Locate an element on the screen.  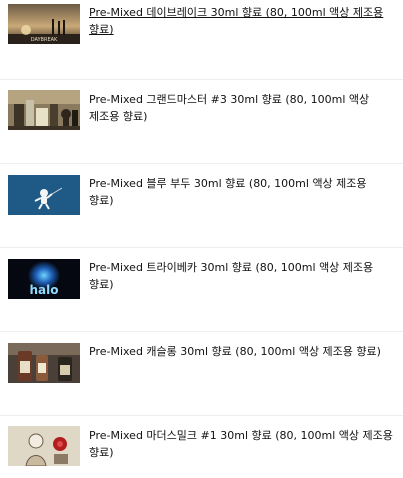
daybreak-logo-text: DAYBREAK is located at coordinates (44, 40).